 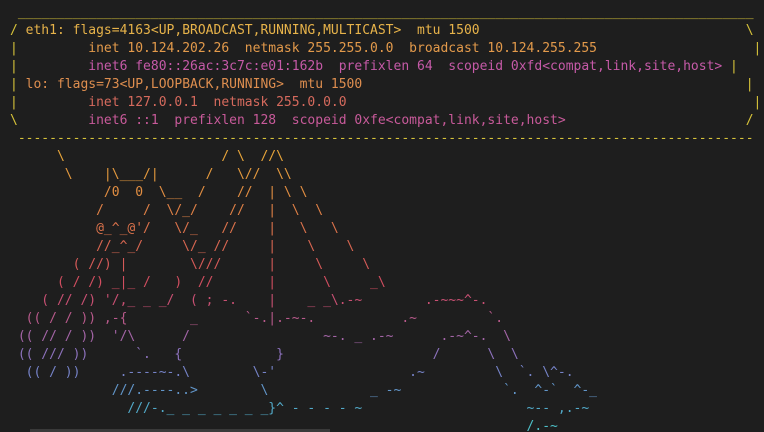 What do you see at coordinates (264, 354) in the screenshot?
I see `art-line: (( /// )) `. { } / \ \` at bounding box center [264, 354].